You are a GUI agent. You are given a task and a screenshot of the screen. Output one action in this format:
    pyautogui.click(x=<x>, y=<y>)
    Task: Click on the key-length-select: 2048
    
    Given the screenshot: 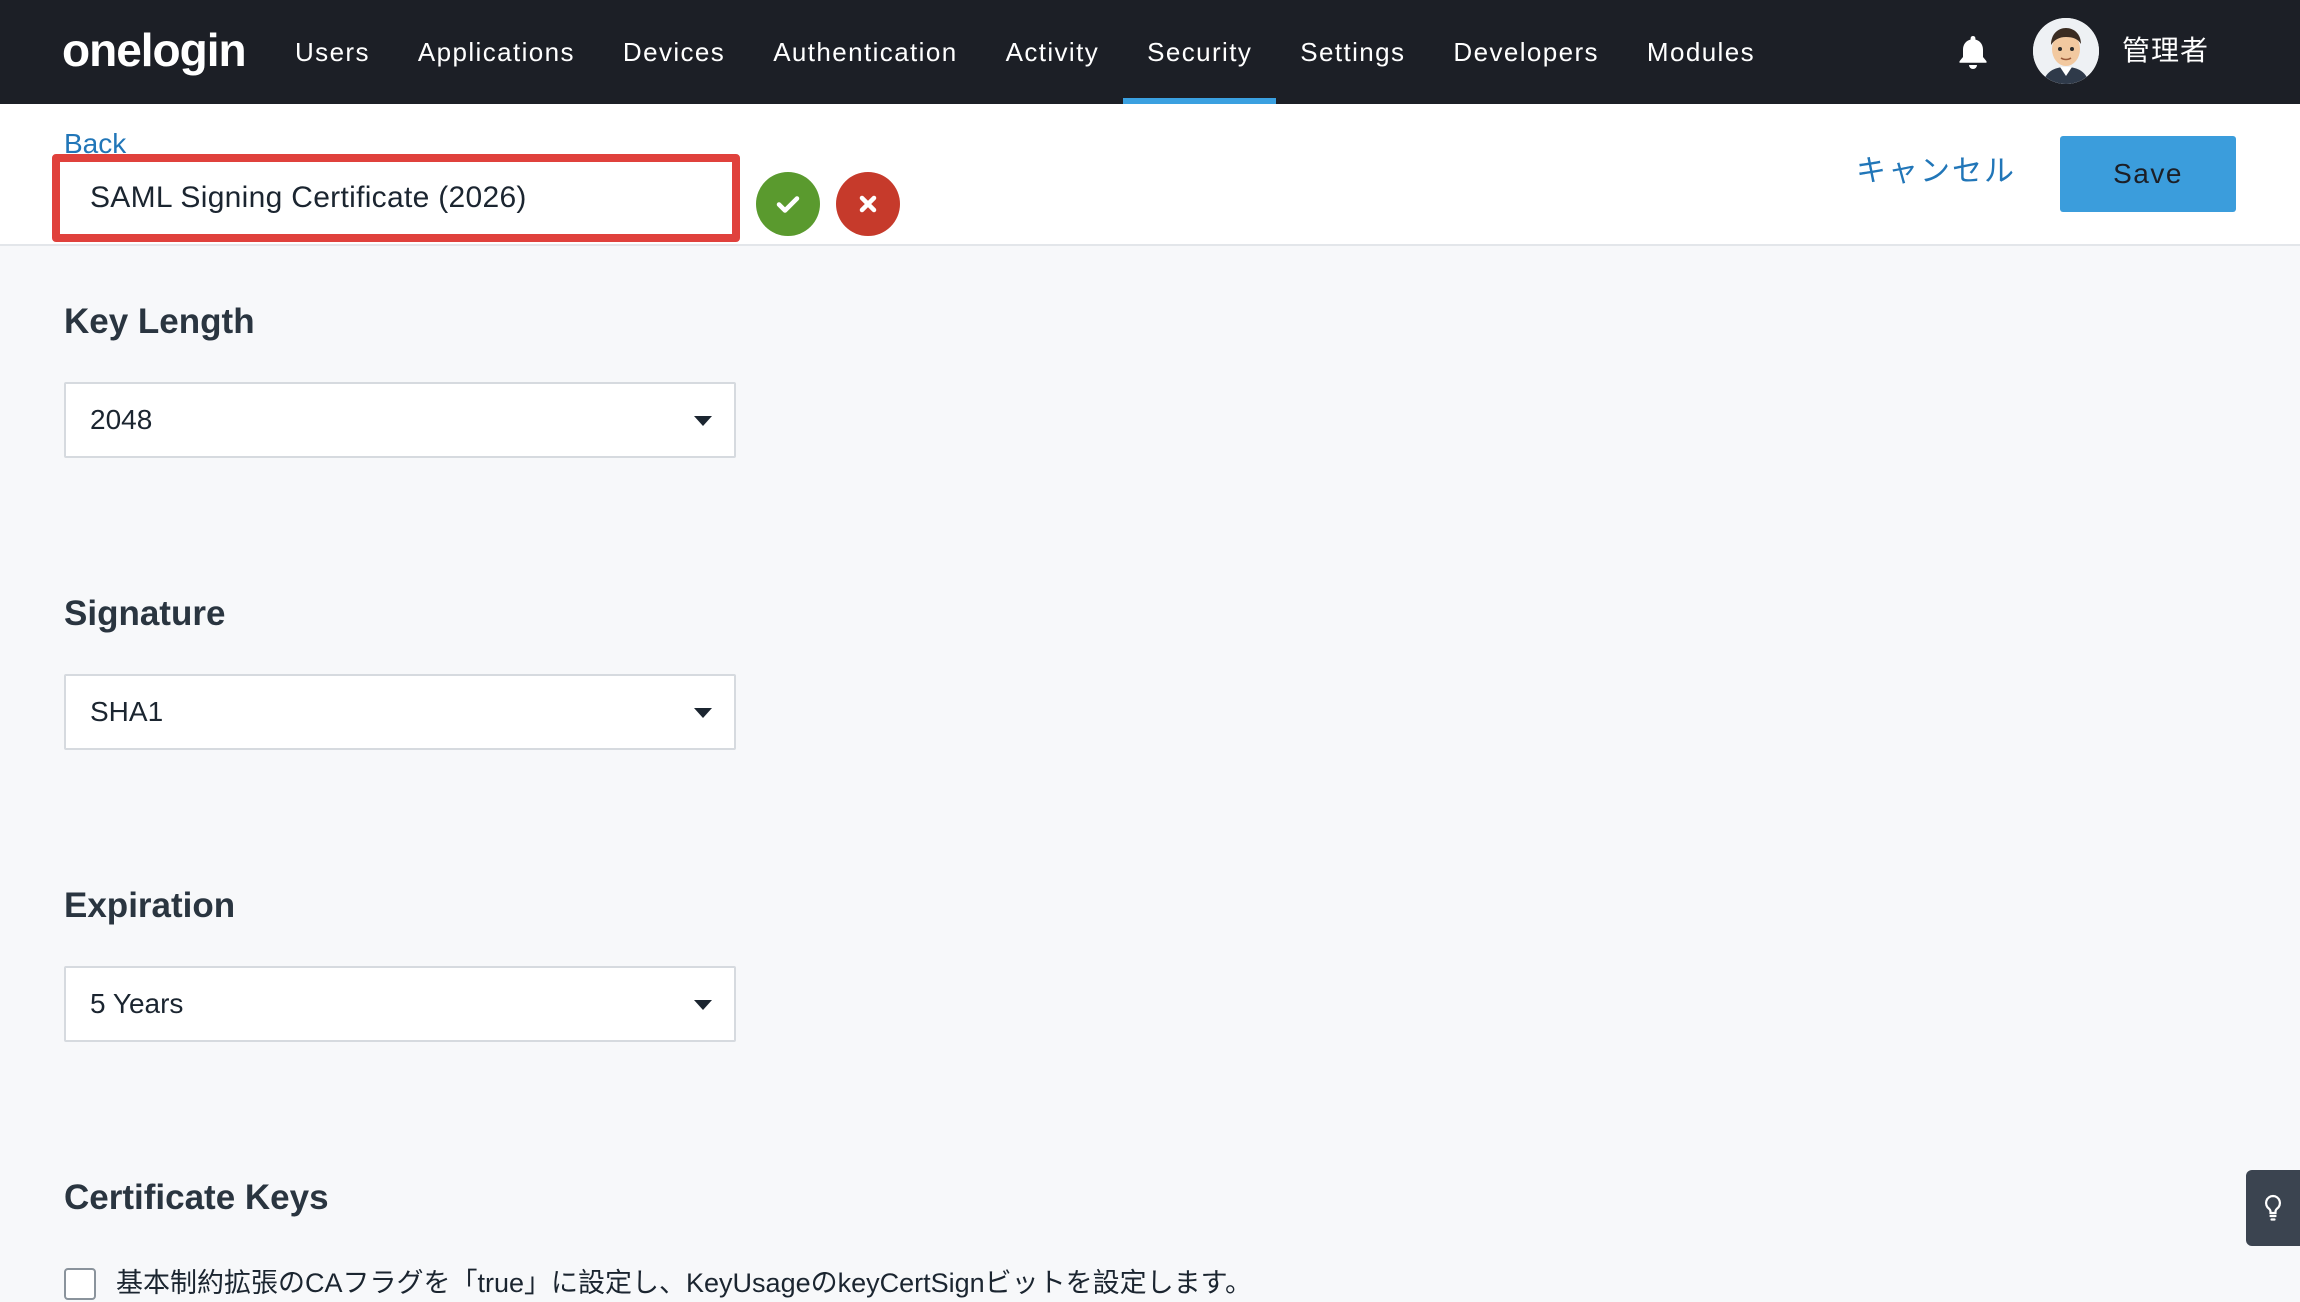 What is the action you would take?
    pyautogui.click(x=400, y=420)
    